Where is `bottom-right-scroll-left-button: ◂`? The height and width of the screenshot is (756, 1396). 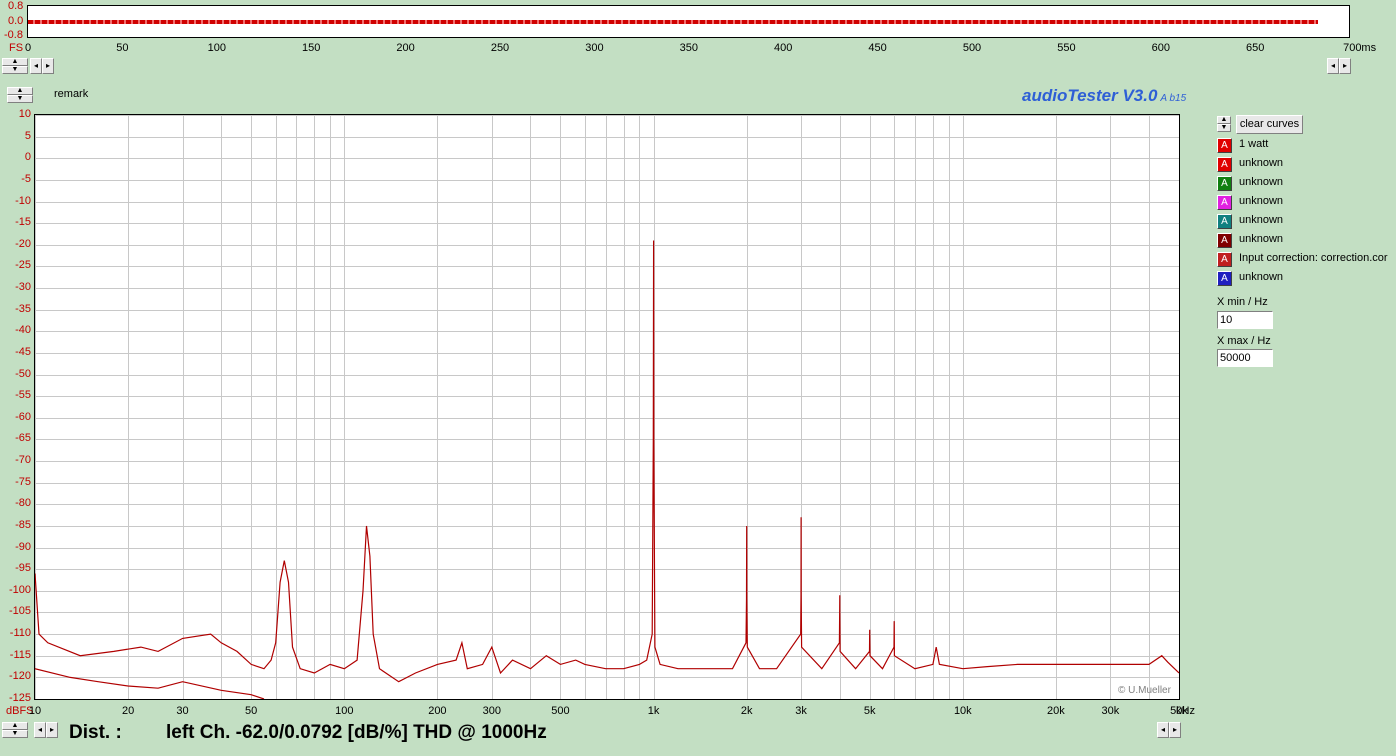
bottom-right-scroll-left-button: ◂ is located at coordinates (1163, 730).